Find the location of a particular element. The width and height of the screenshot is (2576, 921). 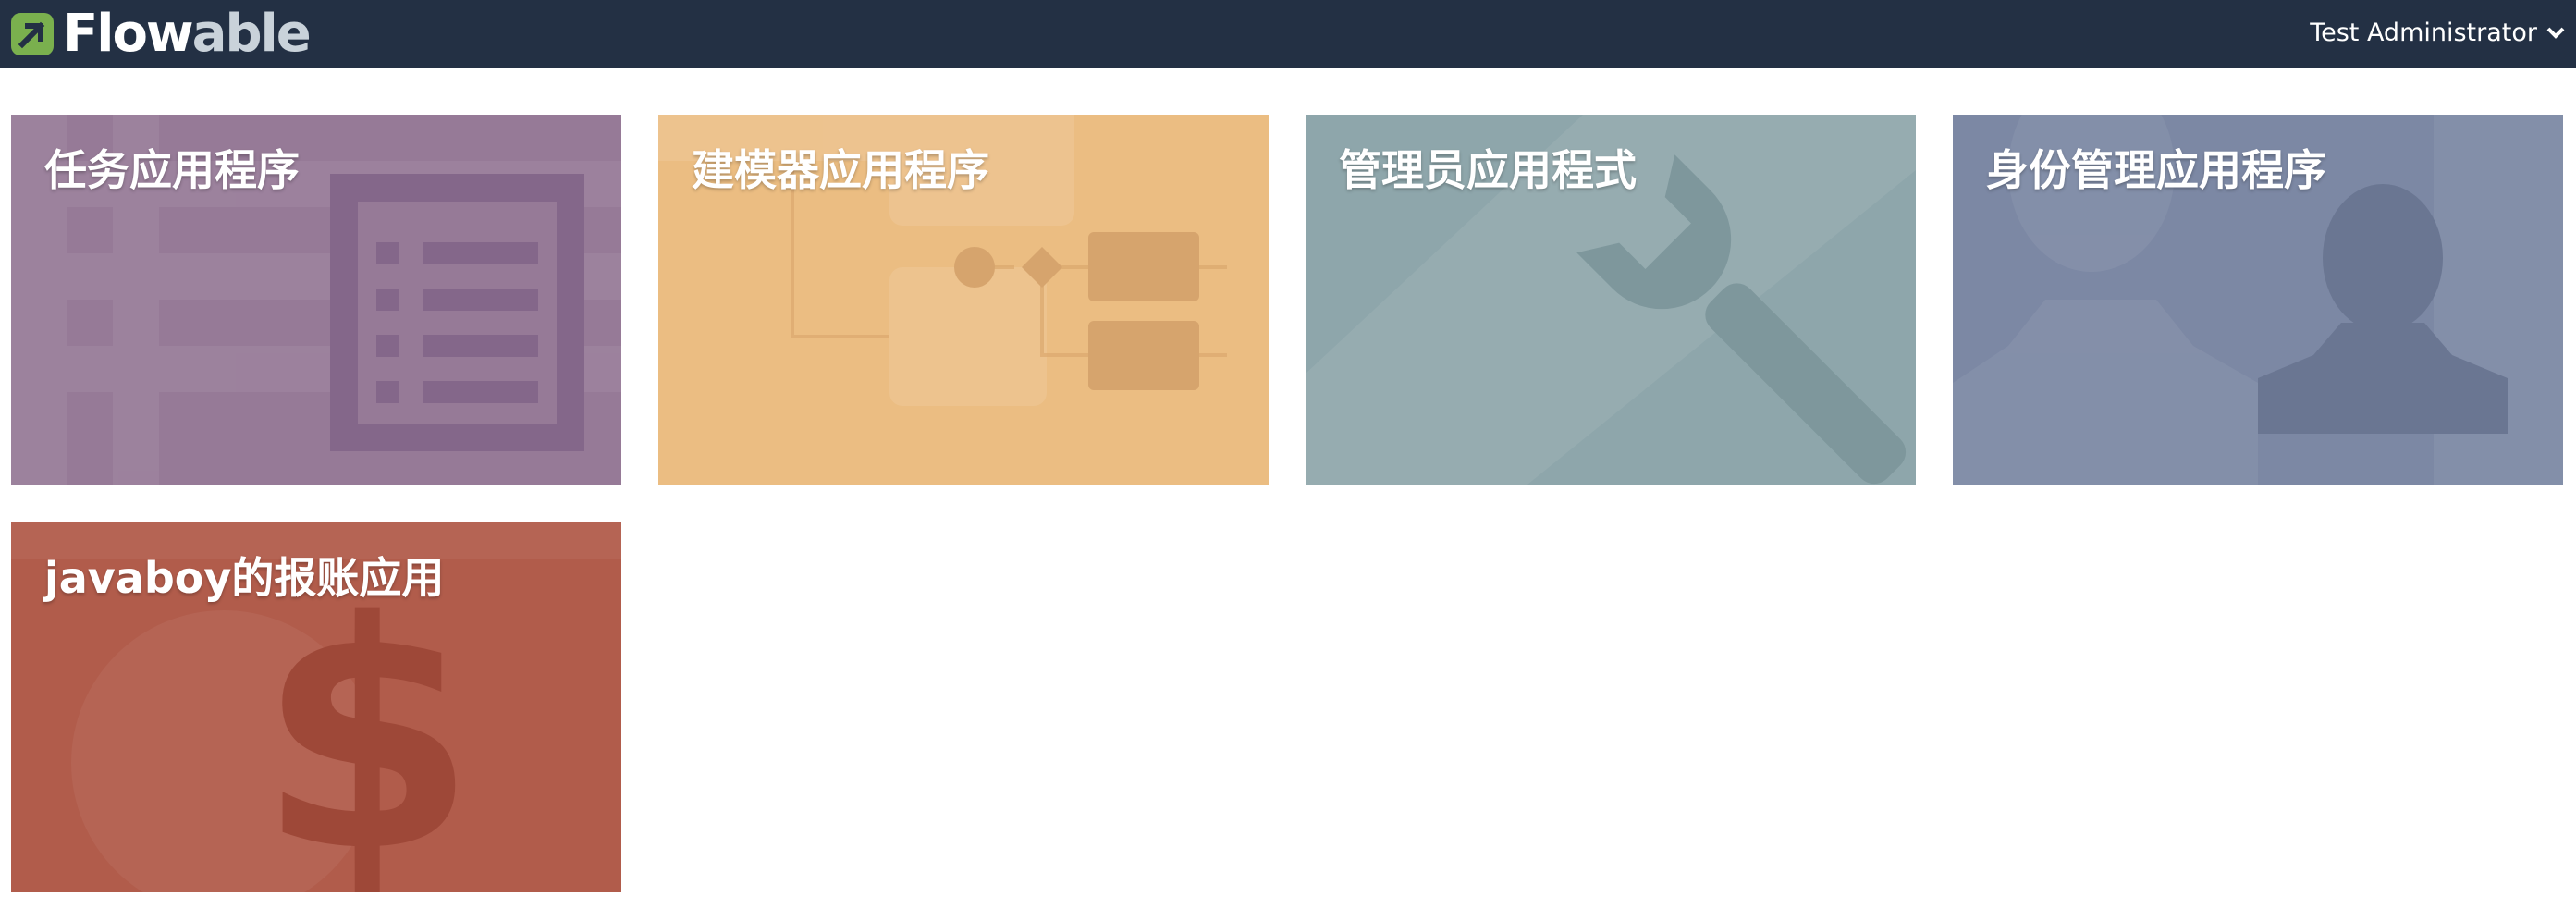

app-tile-idm: 身份管理应用程序 is located at coordinates (2258, 300).